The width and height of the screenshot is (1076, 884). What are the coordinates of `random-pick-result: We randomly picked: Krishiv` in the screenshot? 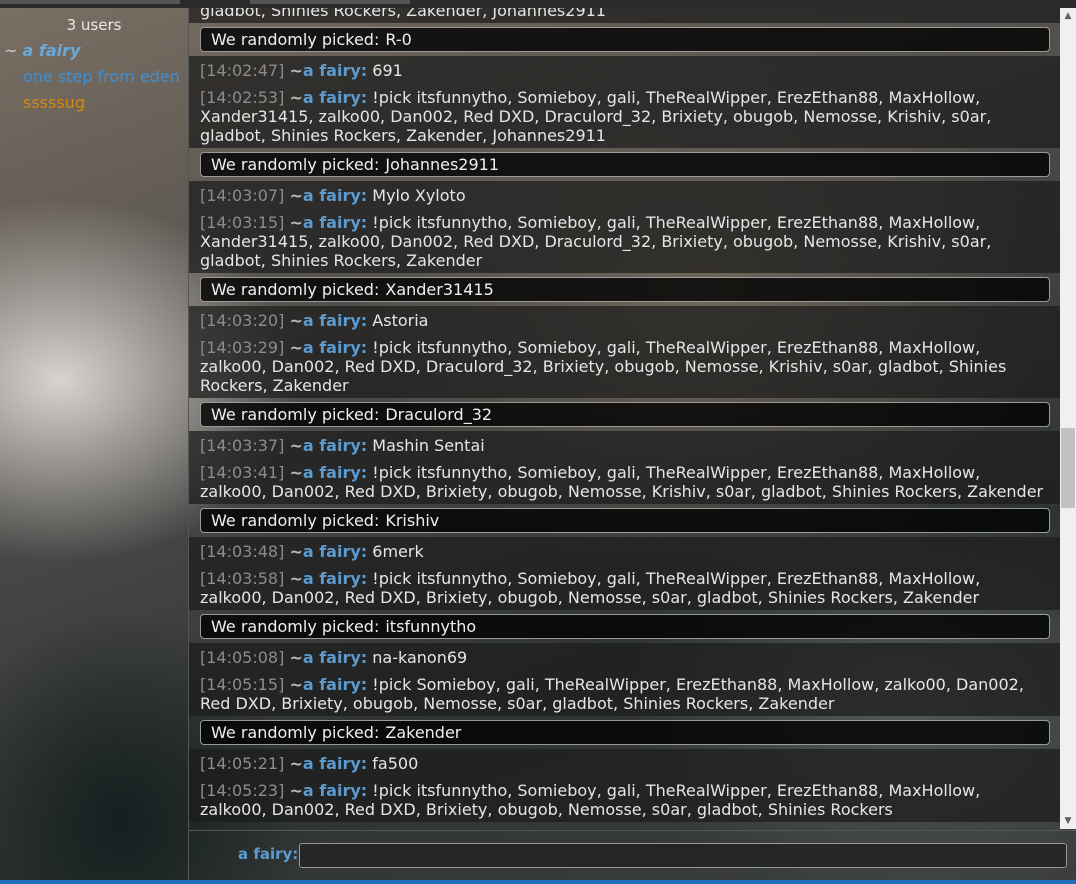 It's located at (625, 520).